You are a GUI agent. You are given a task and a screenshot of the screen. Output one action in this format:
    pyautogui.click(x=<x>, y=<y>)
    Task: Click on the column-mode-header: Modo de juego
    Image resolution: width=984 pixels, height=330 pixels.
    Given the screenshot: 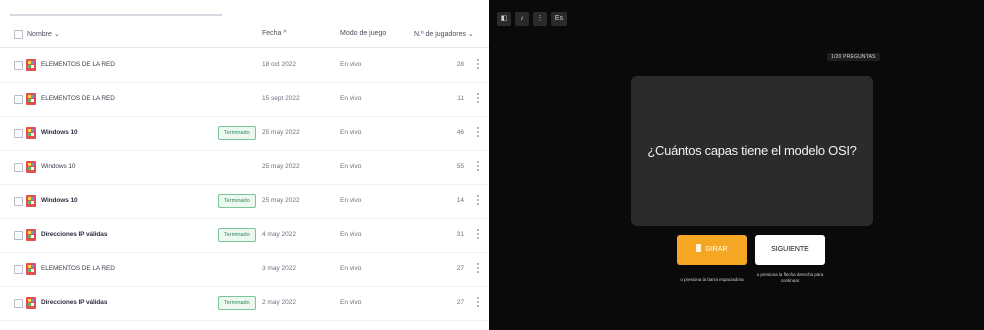 What is the action you would take?
    pyautogui.click(x=363, y=33)
    